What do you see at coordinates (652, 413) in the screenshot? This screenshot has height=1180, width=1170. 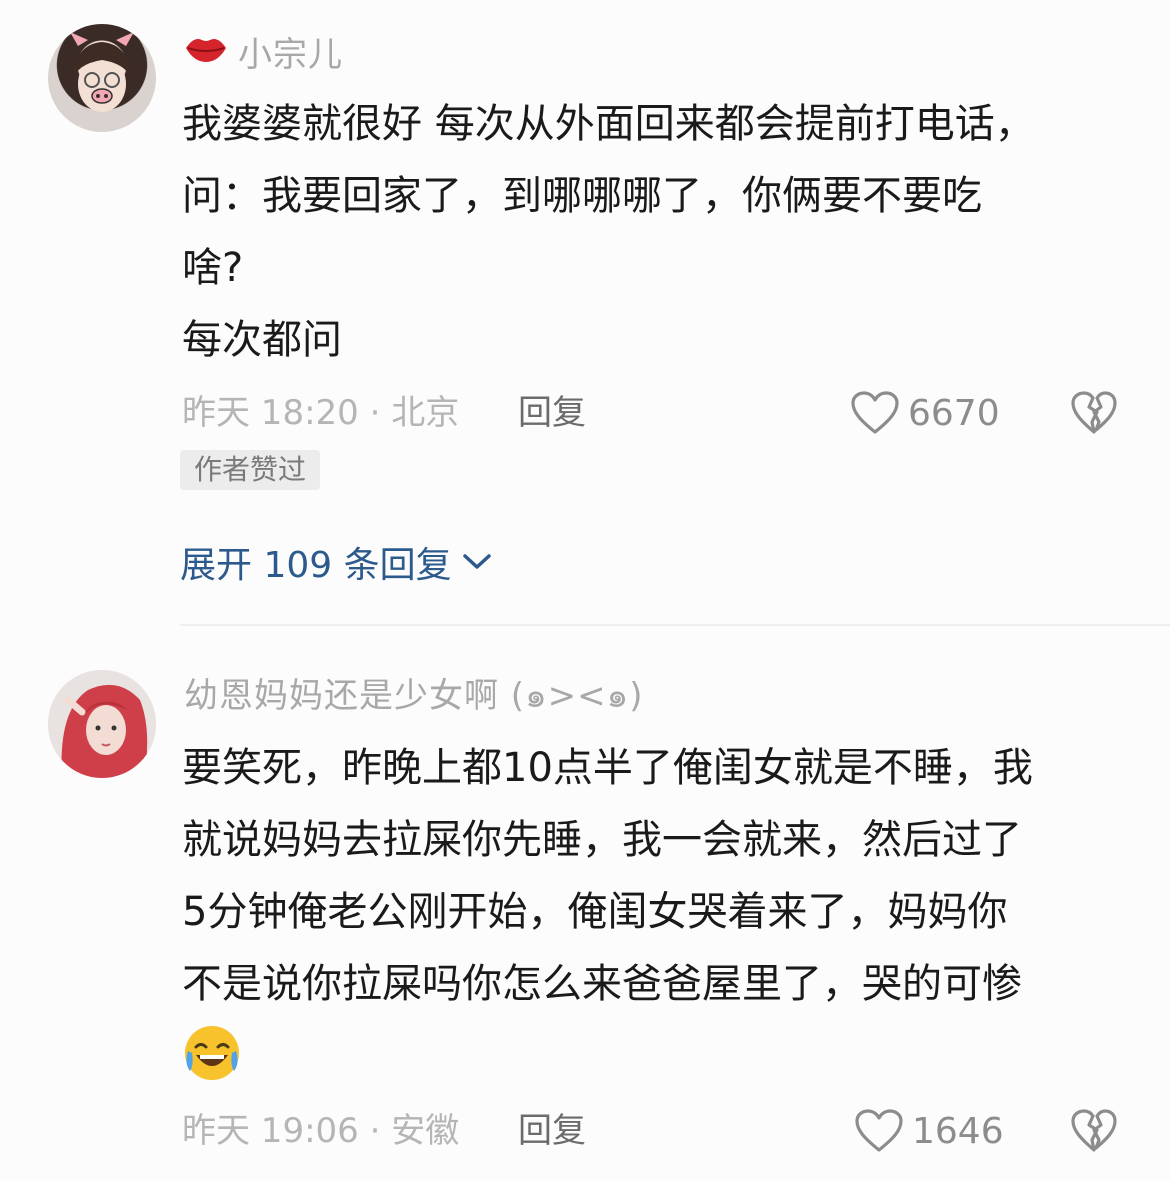 I see `comment-meta: 昨天 18:20 · 北京 回复 6670` at bounding box center [652, 413].